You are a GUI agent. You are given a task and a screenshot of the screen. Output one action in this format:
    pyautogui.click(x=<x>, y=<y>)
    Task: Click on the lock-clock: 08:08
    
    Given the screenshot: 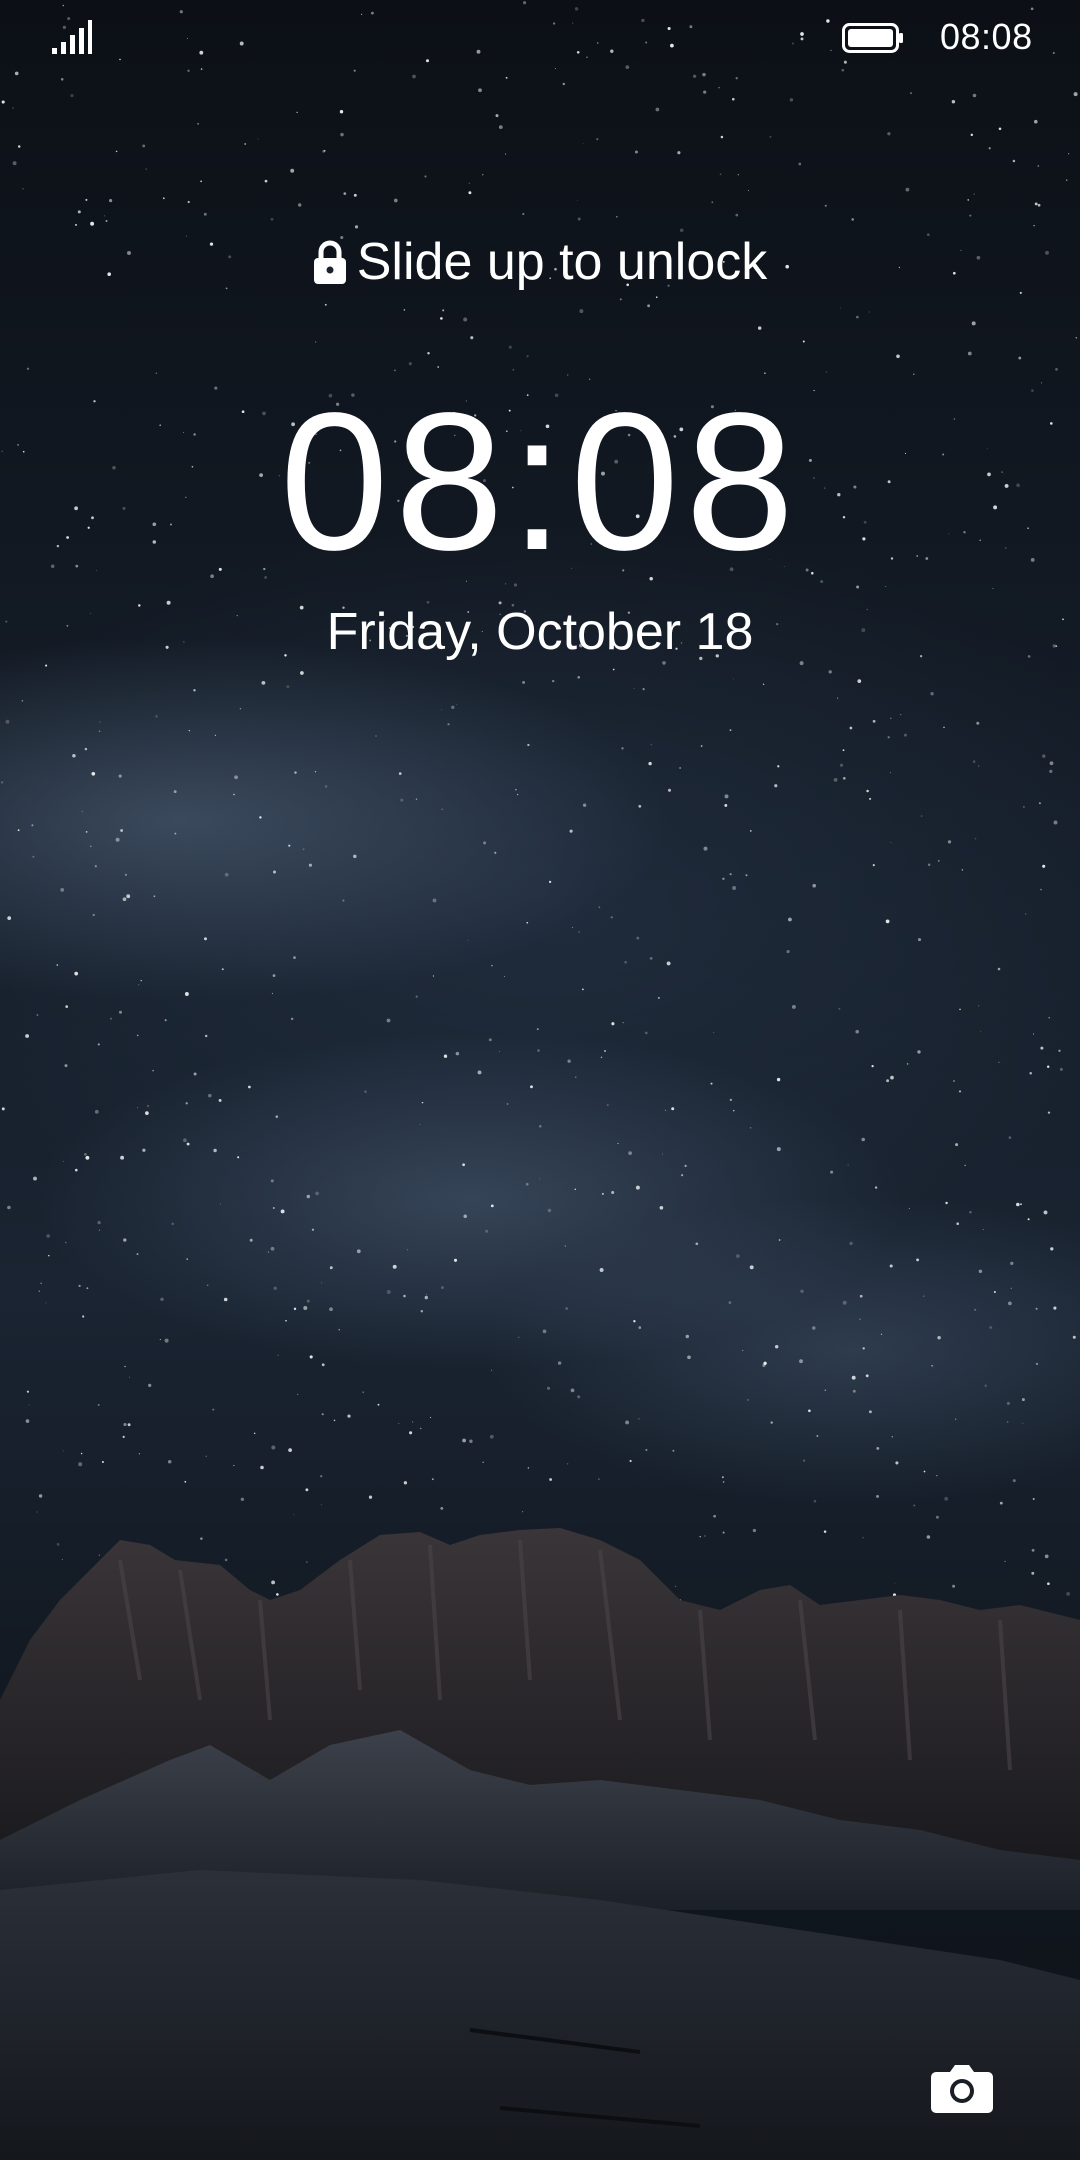 What is the action you would take?
    pyautogui.click(x=540, y=481)
    